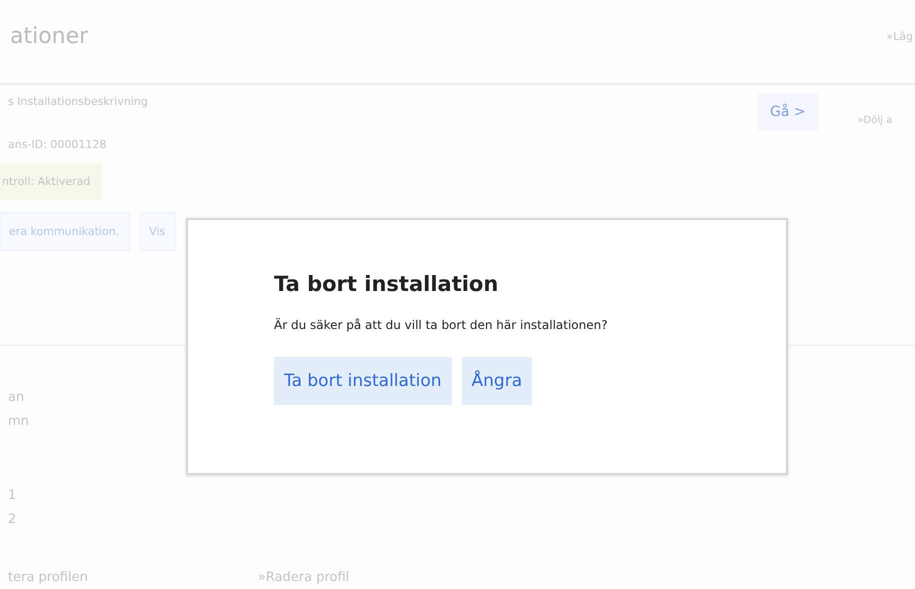 This screenshot has height=589, width=915. What do you see at coordinates (13, 520) in the screenshot?
I see `detail-label: 2` at bounding box center [13, 520].